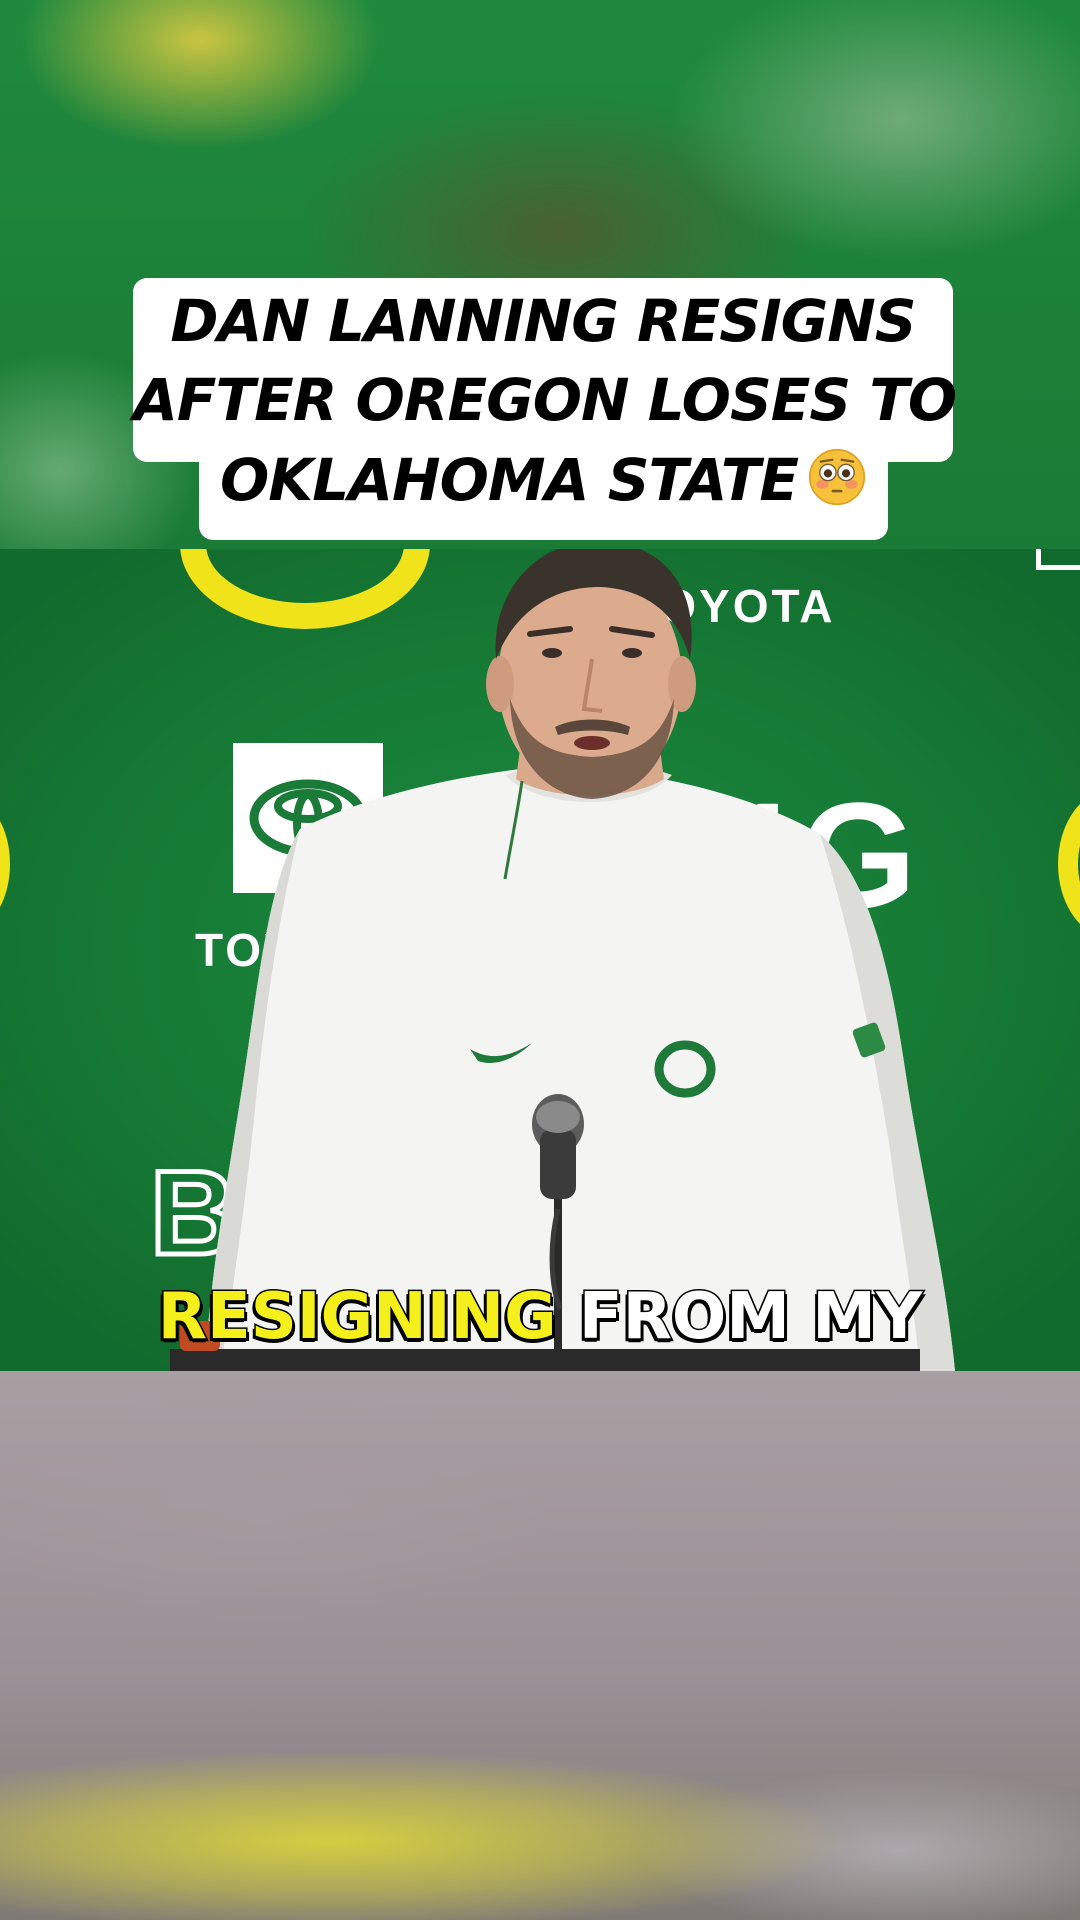  I want to click on headline-line-3-wrap: OKLAHOMA STATE, so click(543, 480).